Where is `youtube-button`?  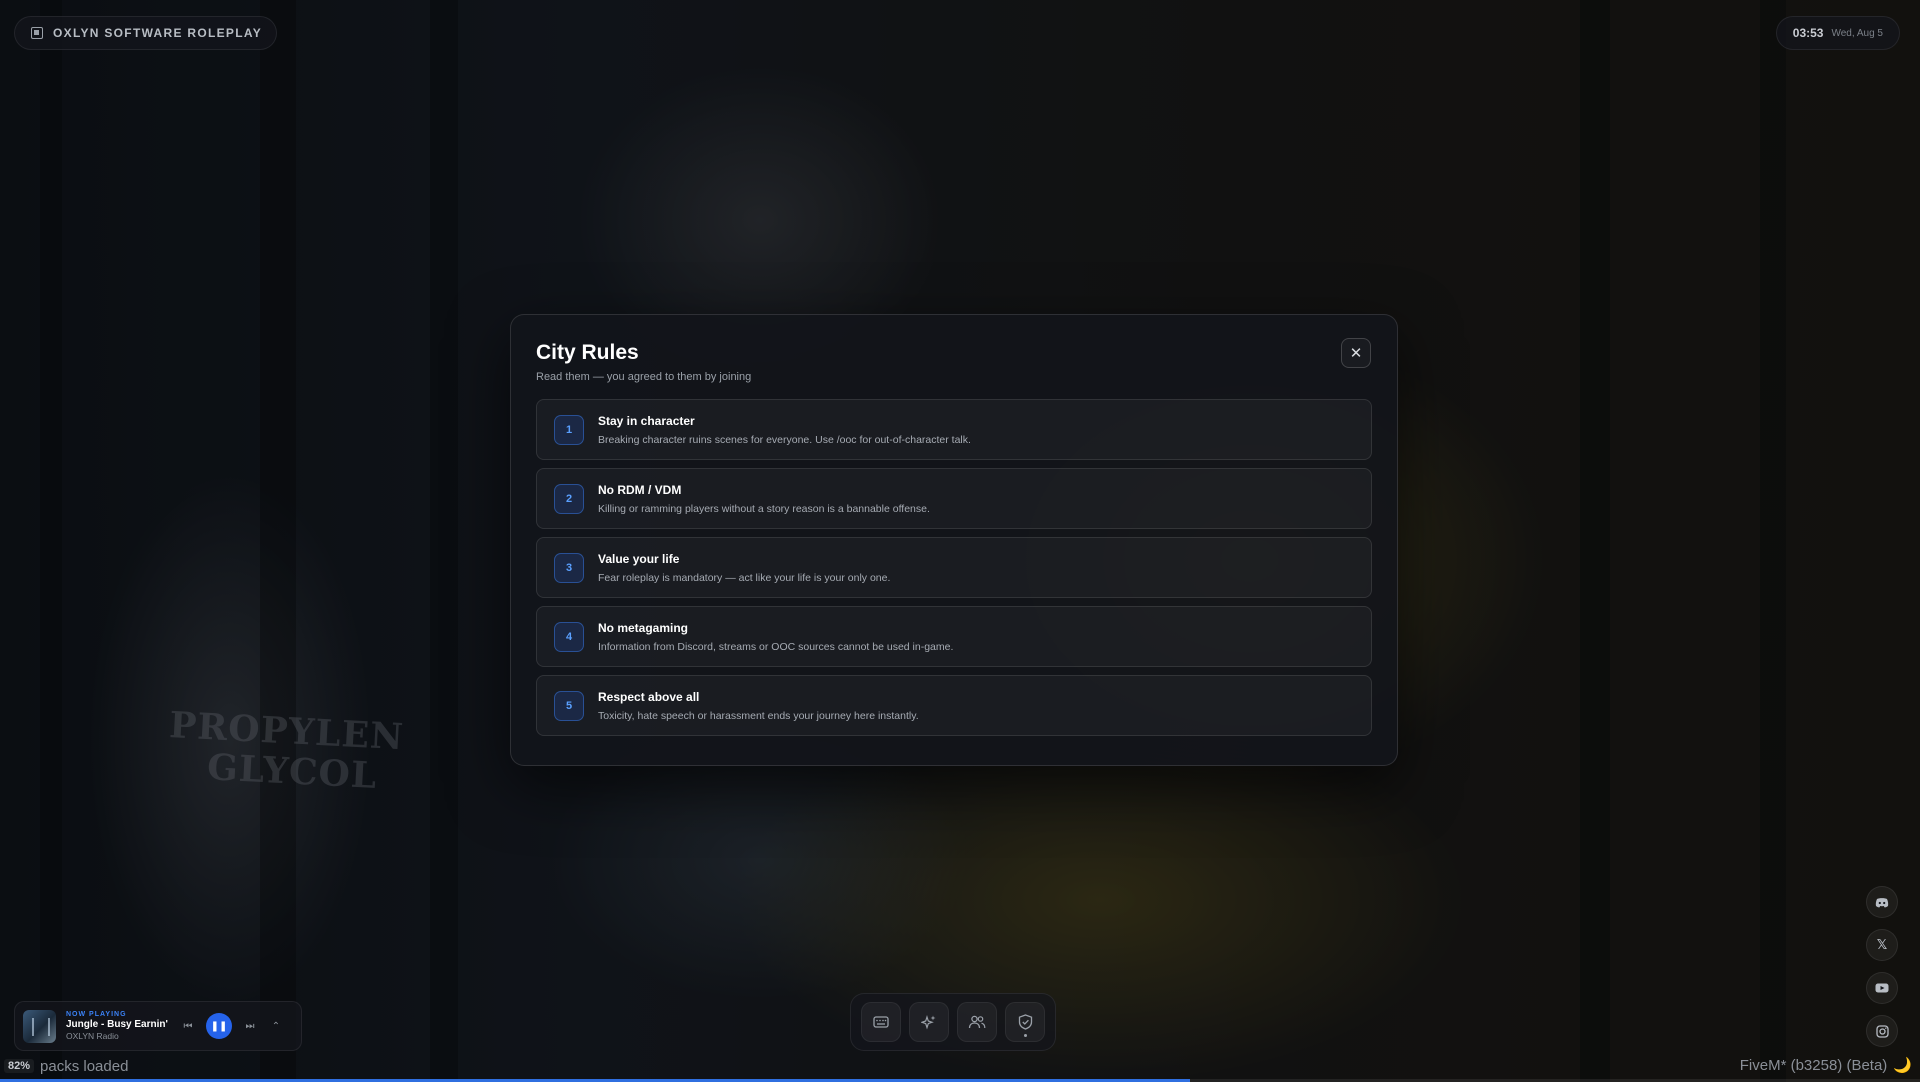 youtube-button is located at coordinates (1882, 988).